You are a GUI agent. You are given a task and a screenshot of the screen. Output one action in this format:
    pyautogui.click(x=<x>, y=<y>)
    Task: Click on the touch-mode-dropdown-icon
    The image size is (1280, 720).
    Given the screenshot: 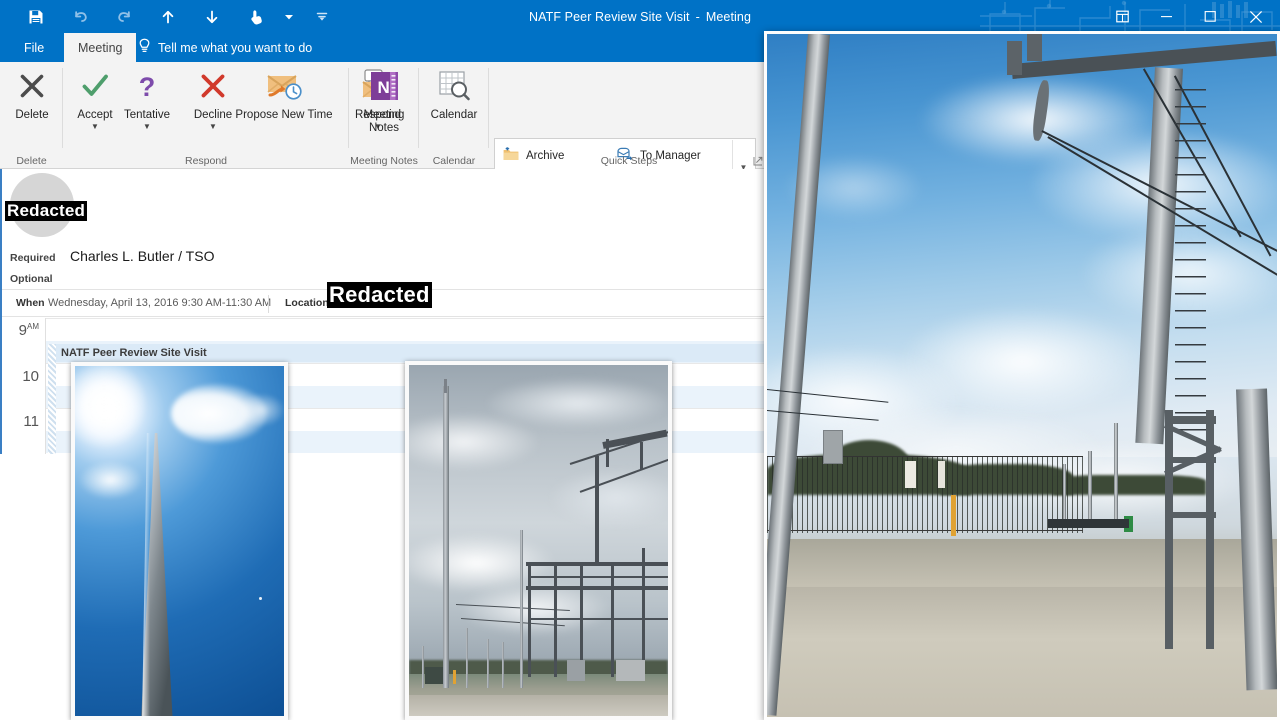 What is the action you would take?
    pyautogui.click(x=289, y=16)
    